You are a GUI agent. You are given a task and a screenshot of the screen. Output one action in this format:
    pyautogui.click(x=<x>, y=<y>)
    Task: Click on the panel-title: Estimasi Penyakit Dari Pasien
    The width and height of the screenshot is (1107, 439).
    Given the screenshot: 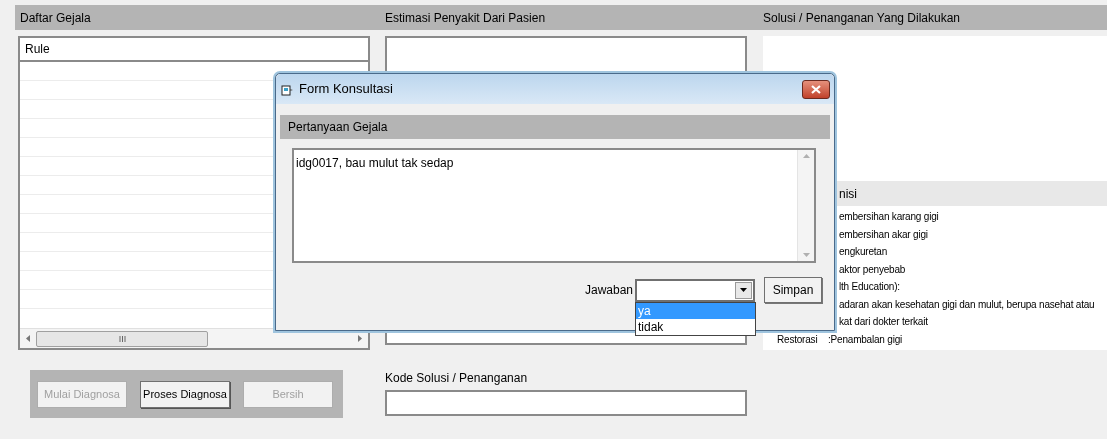 What is the action you would take?
    pyautogui.click(x=466, y=18)
    